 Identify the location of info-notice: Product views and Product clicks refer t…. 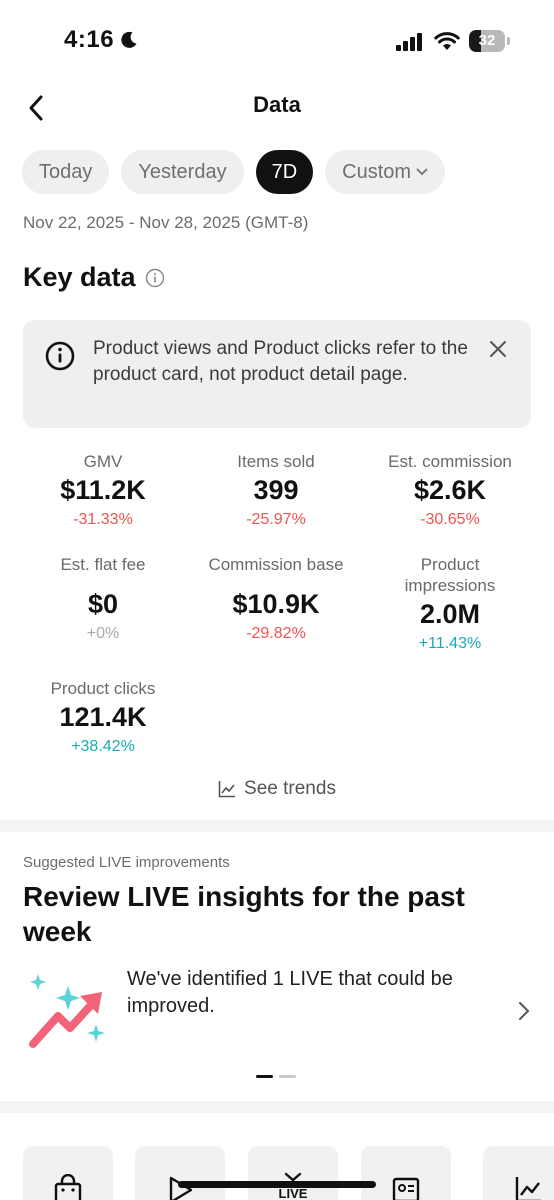
(277, 374).